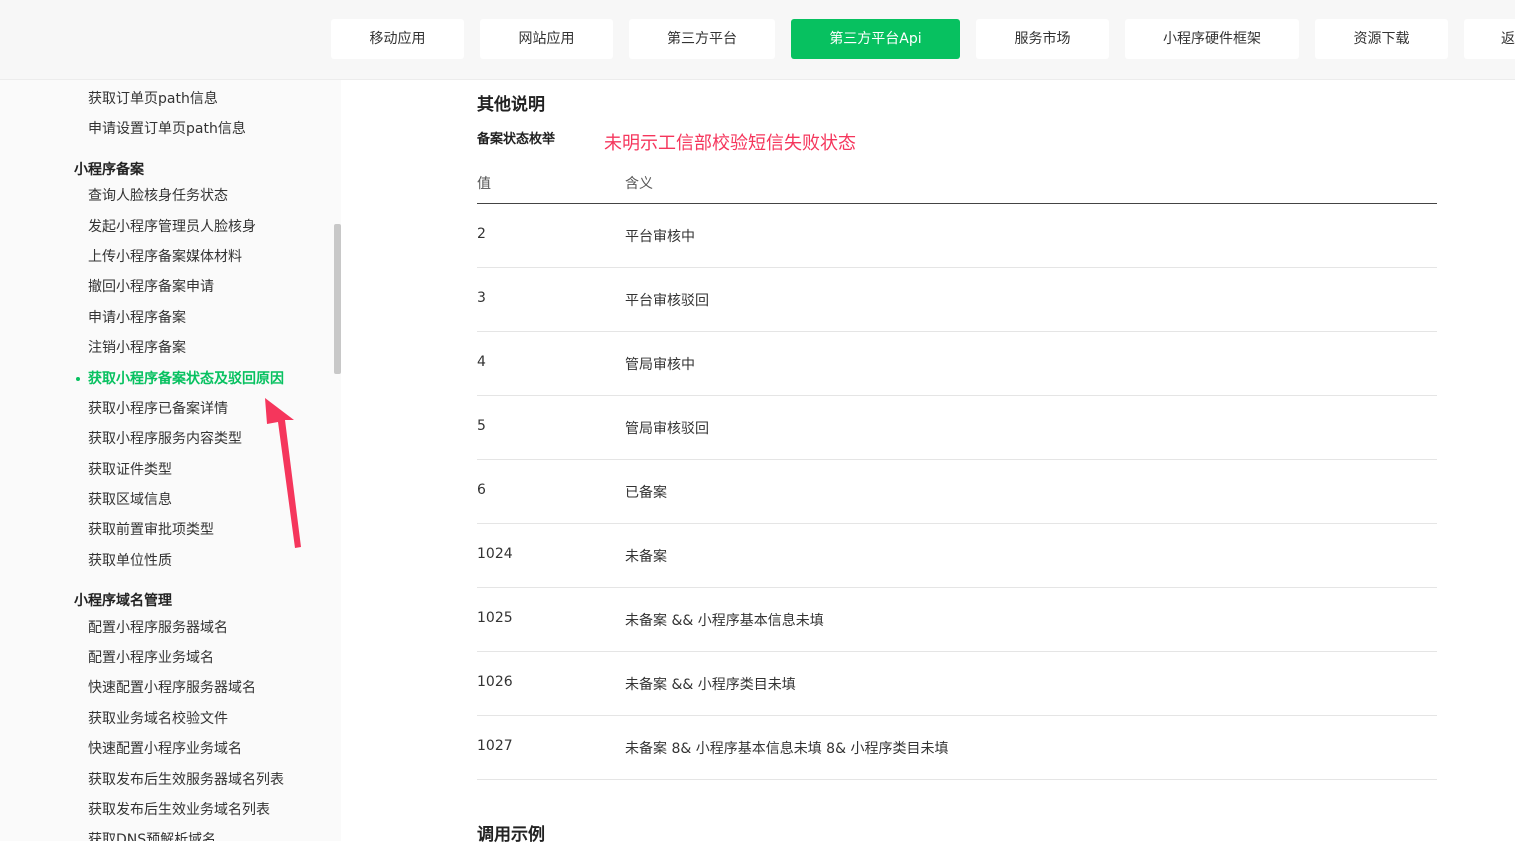 The image size is (1515, 845). Describe the element at coordinates (158, 628) in the screenshot. I see `sidebar-item: 配置小程序服务器域名` at that location.